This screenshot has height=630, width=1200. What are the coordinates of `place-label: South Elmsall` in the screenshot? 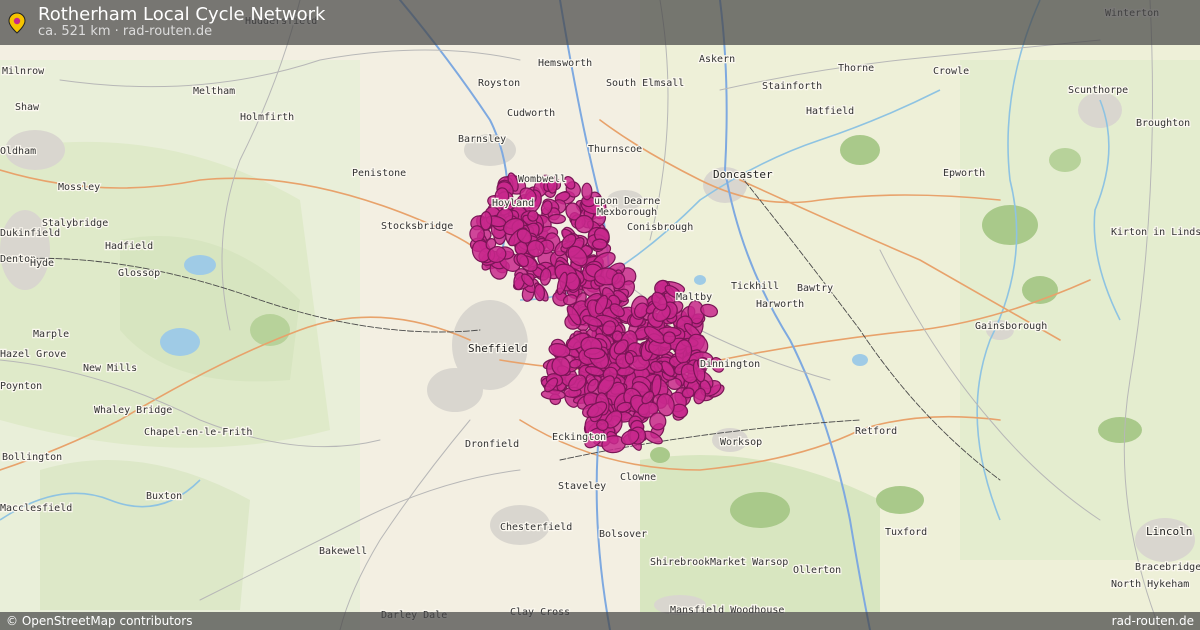 It's located at (645, 83).